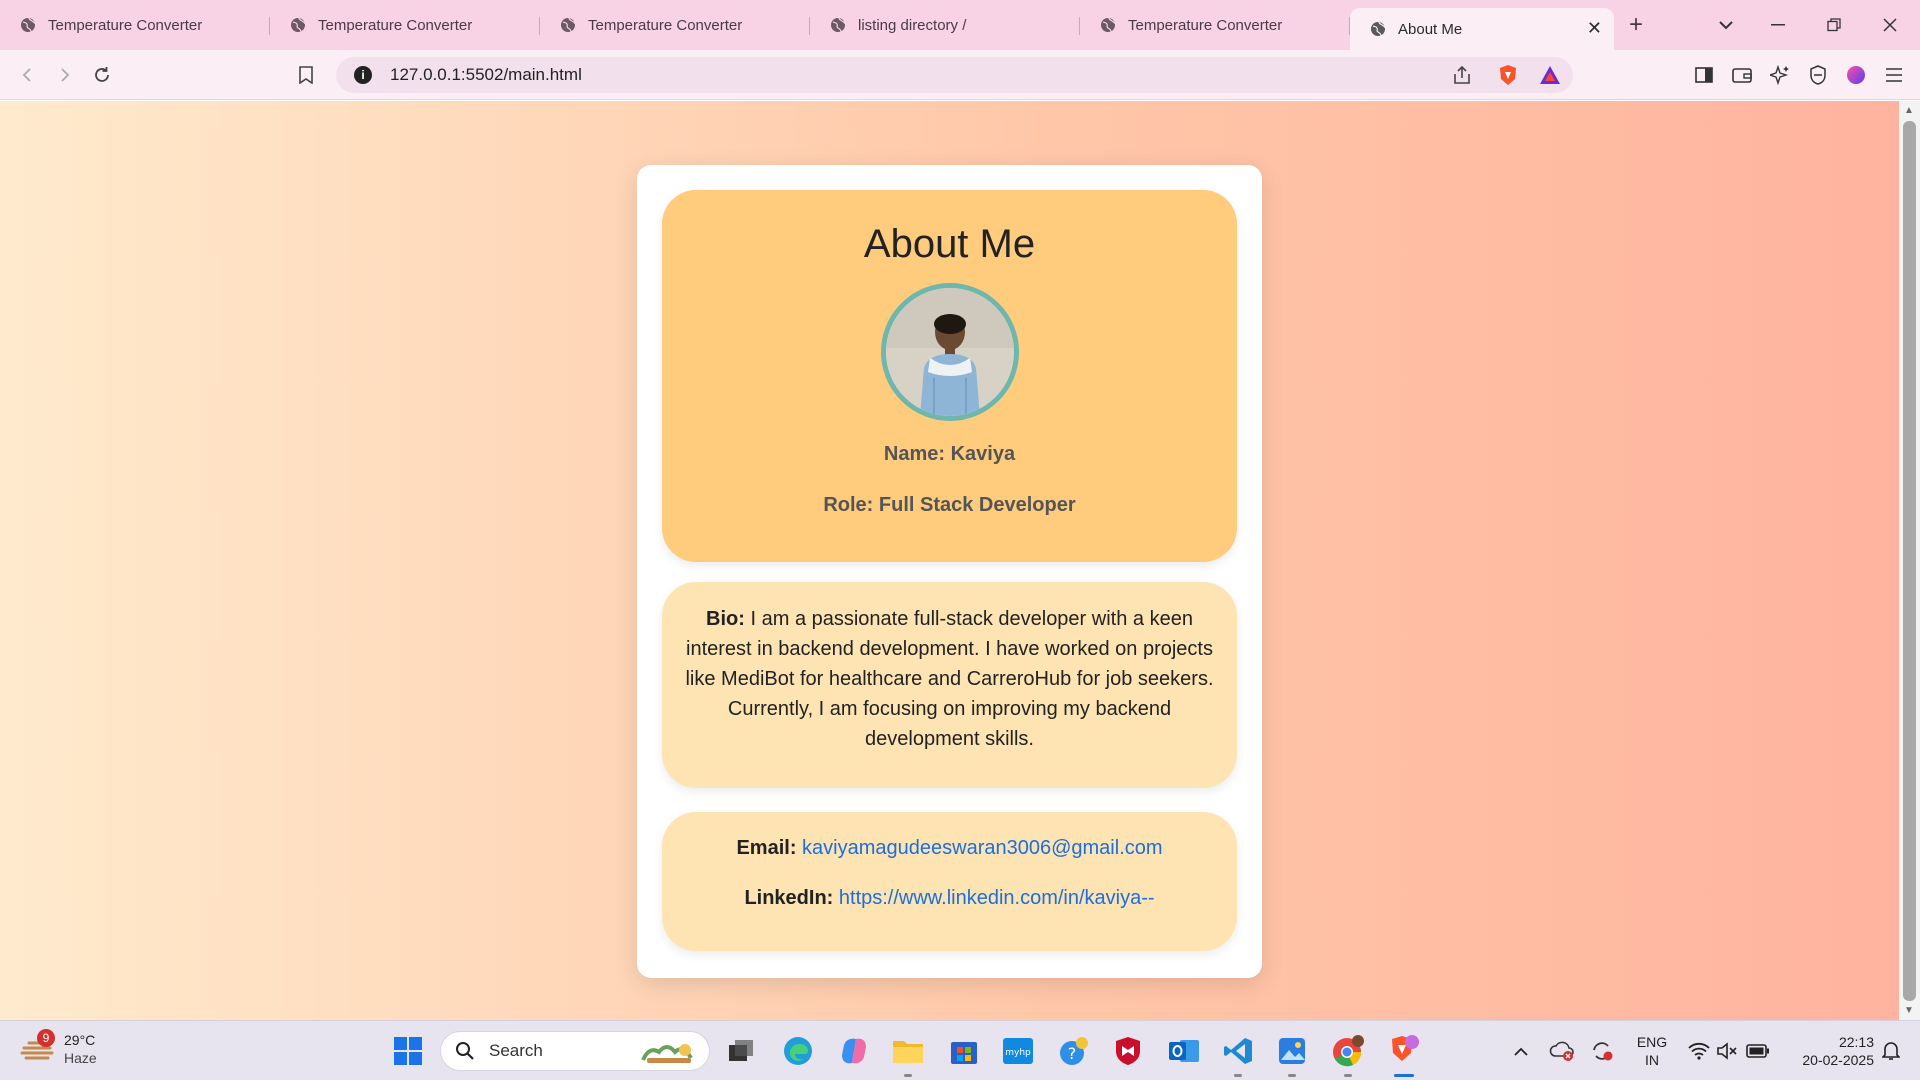 This screenshot has width=1920, height=1080. Describe the element at coordinates (1238, 1050) in the screenshot. I see `vscode-icon` at that location.